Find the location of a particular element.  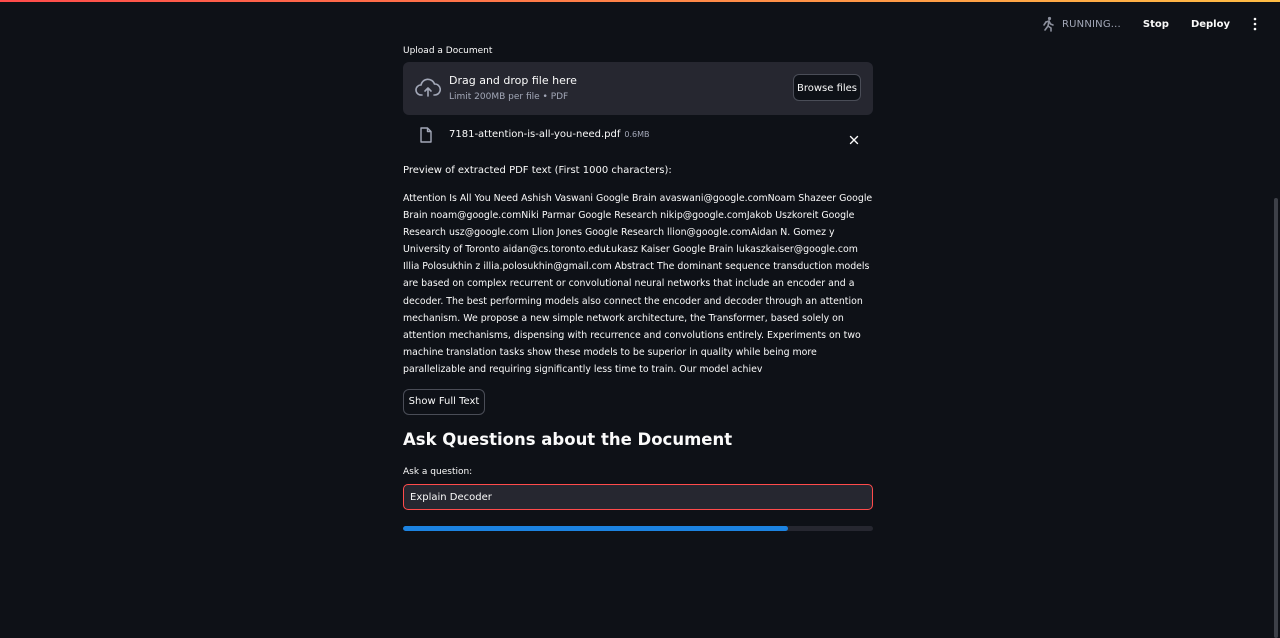

file-icon is located at coordinates (426, 135).